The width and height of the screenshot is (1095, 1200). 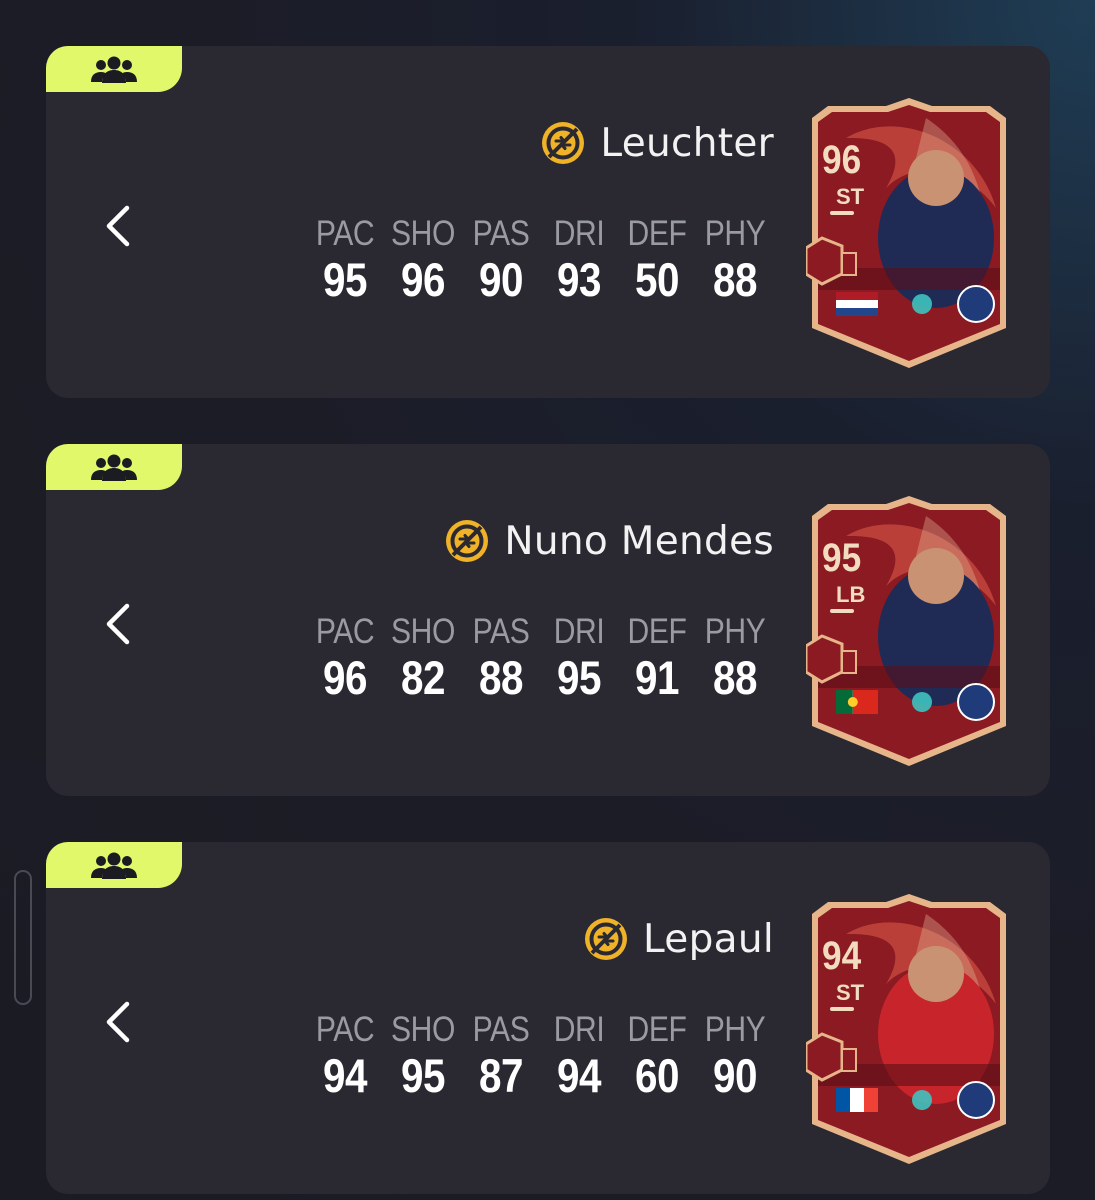 I want to click on player-name-row: Lepaul, so click(x=678, y=939).